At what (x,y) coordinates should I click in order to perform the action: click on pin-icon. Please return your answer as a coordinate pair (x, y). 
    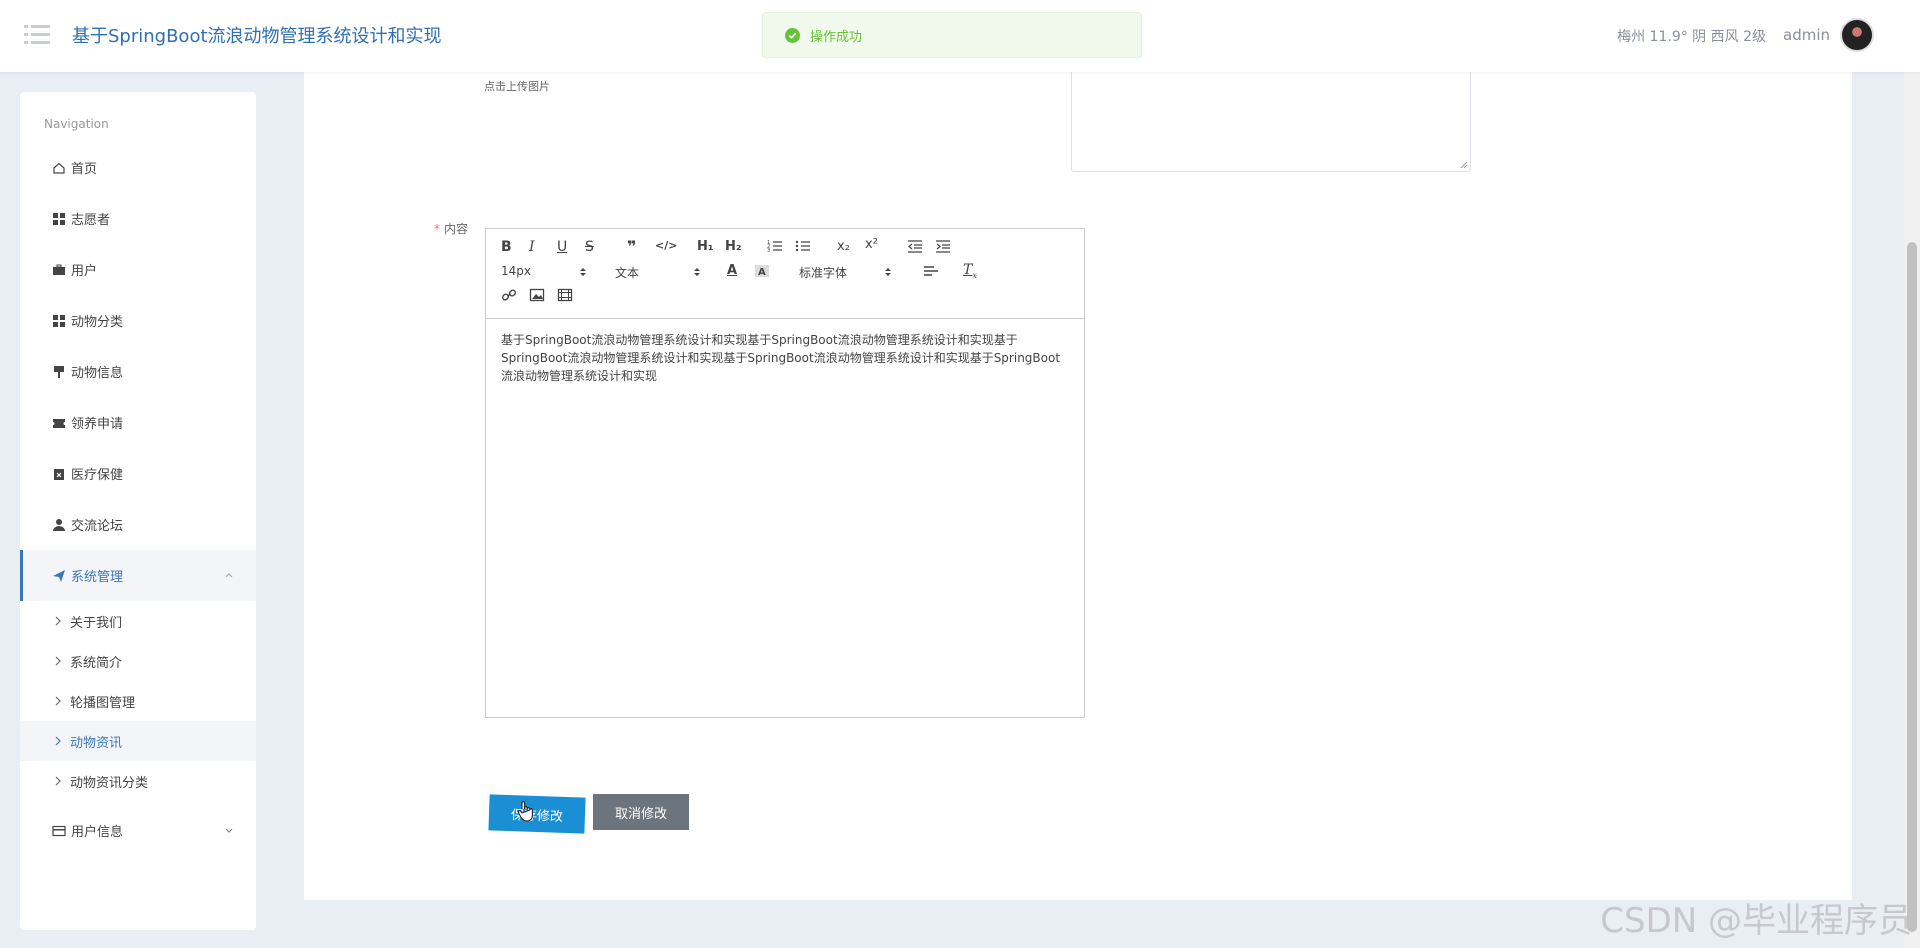
    Looking at the image, I should click on (59, 372).